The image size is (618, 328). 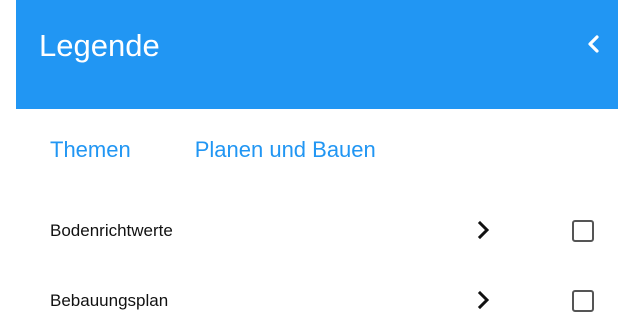 What do you see at coordinates (99, 45) in the screenshot?
I see `legend-title: Legende` at bounding box center [99, 45].